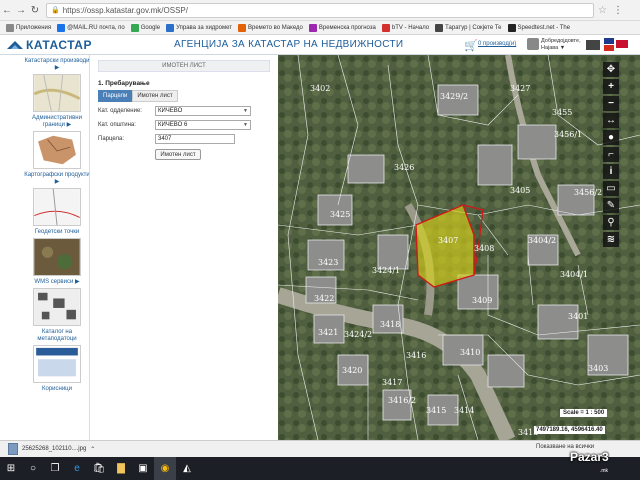 The image size is (640, 480). Describe the element at coordinates (593, 45) in the screenshot. I see `mail-icon` at that location.